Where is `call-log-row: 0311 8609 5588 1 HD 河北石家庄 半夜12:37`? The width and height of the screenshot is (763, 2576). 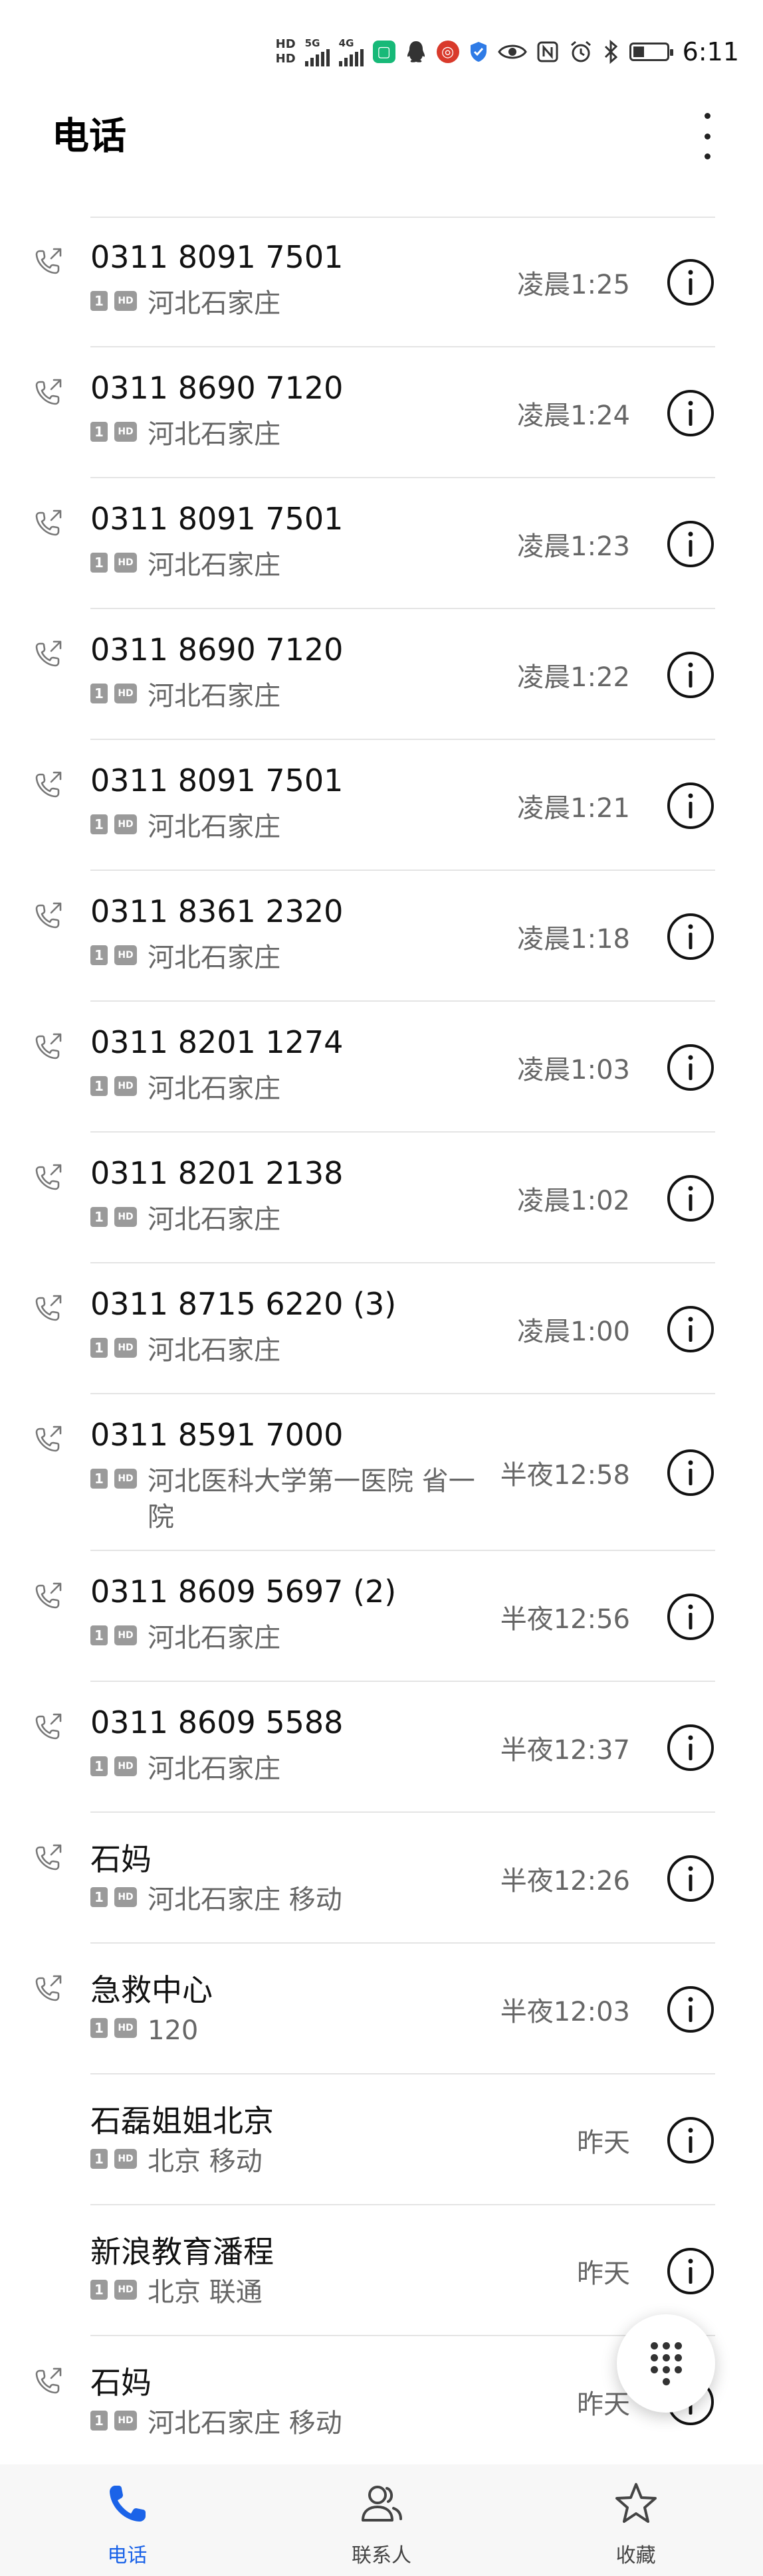 call-log-row: 0311 8609 5588 1 HD 河北石家庄 半夜12:37 is located at coordinates (381, 1747).